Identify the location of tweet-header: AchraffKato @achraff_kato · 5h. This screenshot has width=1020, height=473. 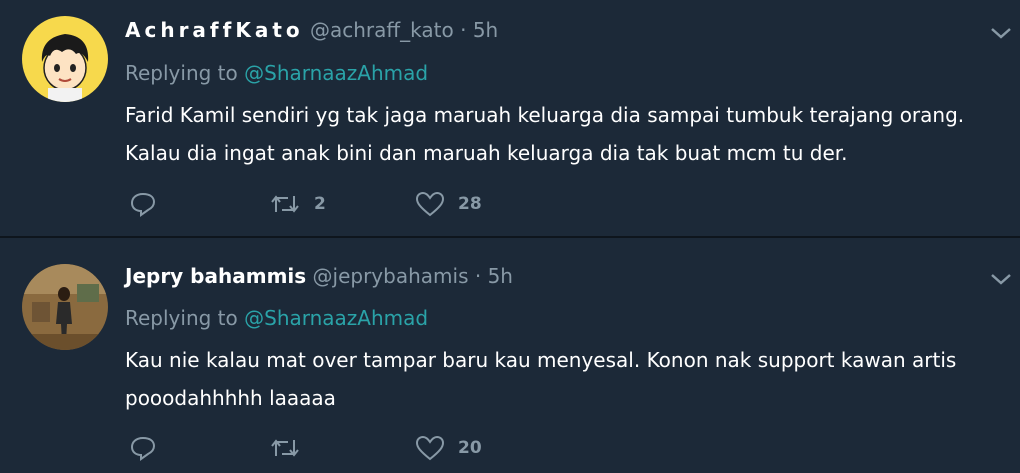
(311, 30).